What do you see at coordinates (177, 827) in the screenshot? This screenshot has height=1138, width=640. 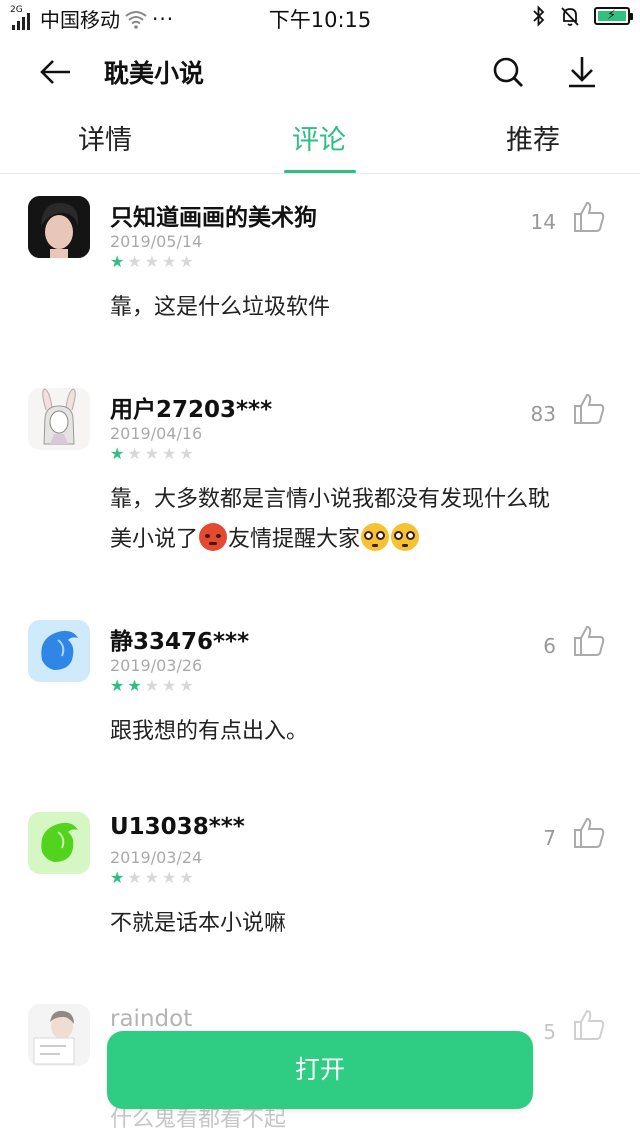 I see `review-username: U13038***` at bounding box center [177, 827].